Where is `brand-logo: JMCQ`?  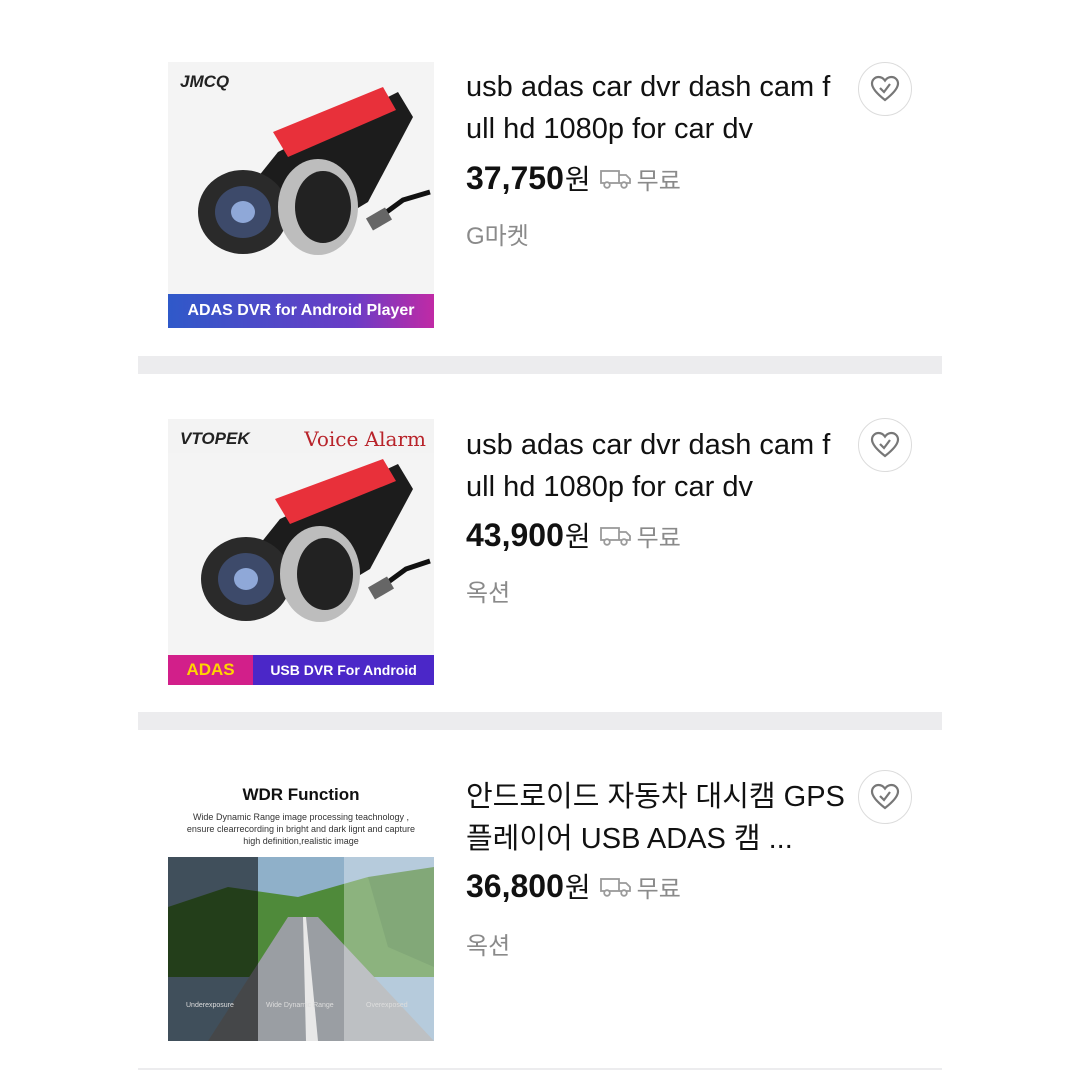
brand-logo: JMCQ is located at coordinates (205, 81).